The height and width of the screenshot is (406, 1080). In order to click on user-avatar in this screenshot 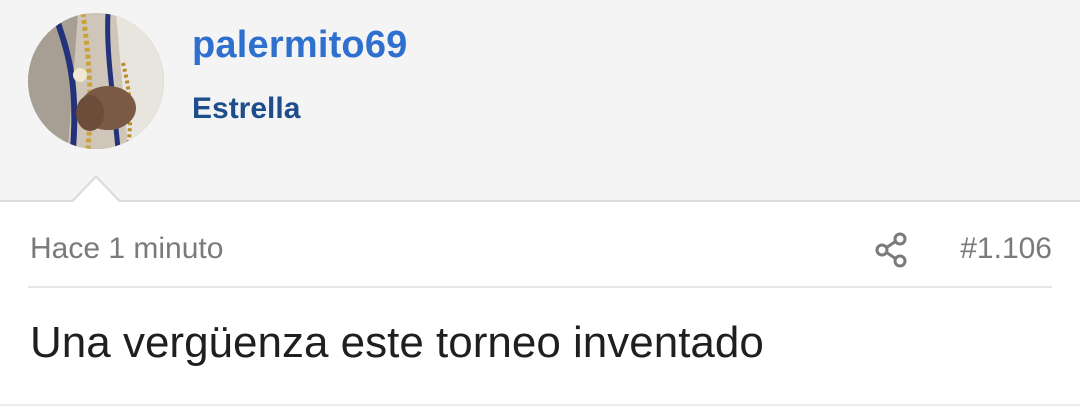, I will do `click(96, 81)`.